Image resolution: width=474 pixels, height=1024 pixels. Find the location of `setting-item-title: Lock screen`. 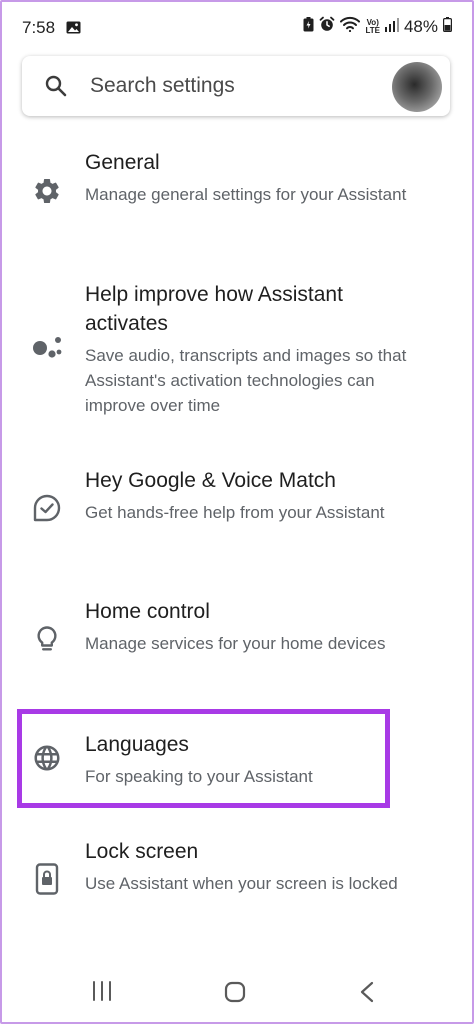

setting-item-title: Lock screen is located at coordinates (142, 851).